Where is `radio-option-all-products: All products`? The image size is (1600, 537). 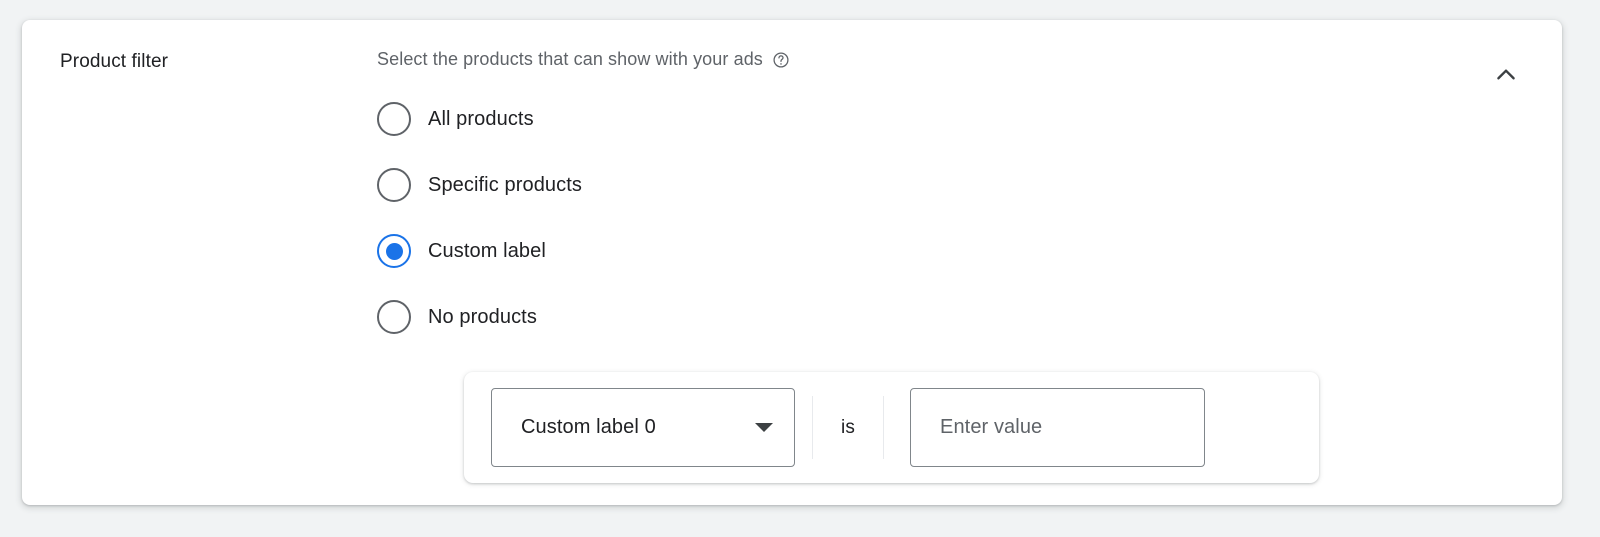
radio-option-all-products: All products is located at coordinates (455, 119).